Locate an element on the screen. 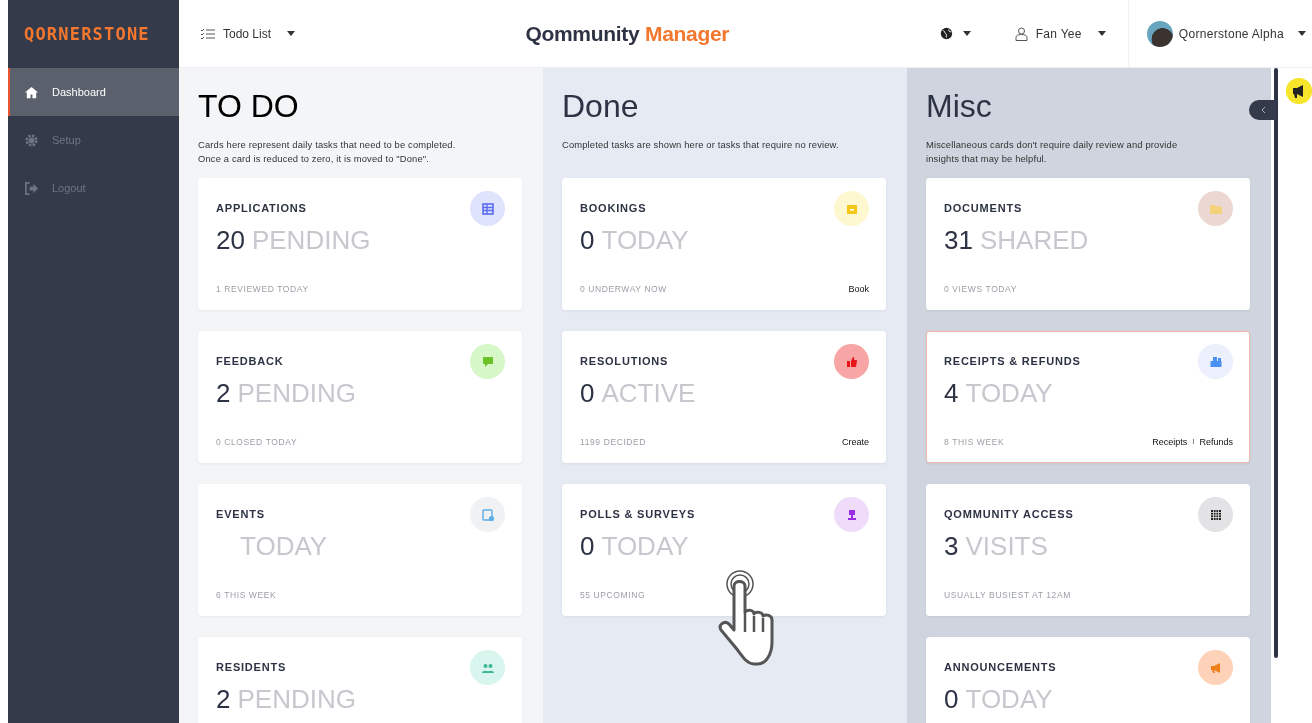 This screenshot has width=1312, height=723. scrollbar is located at coordinates (1276, 363).